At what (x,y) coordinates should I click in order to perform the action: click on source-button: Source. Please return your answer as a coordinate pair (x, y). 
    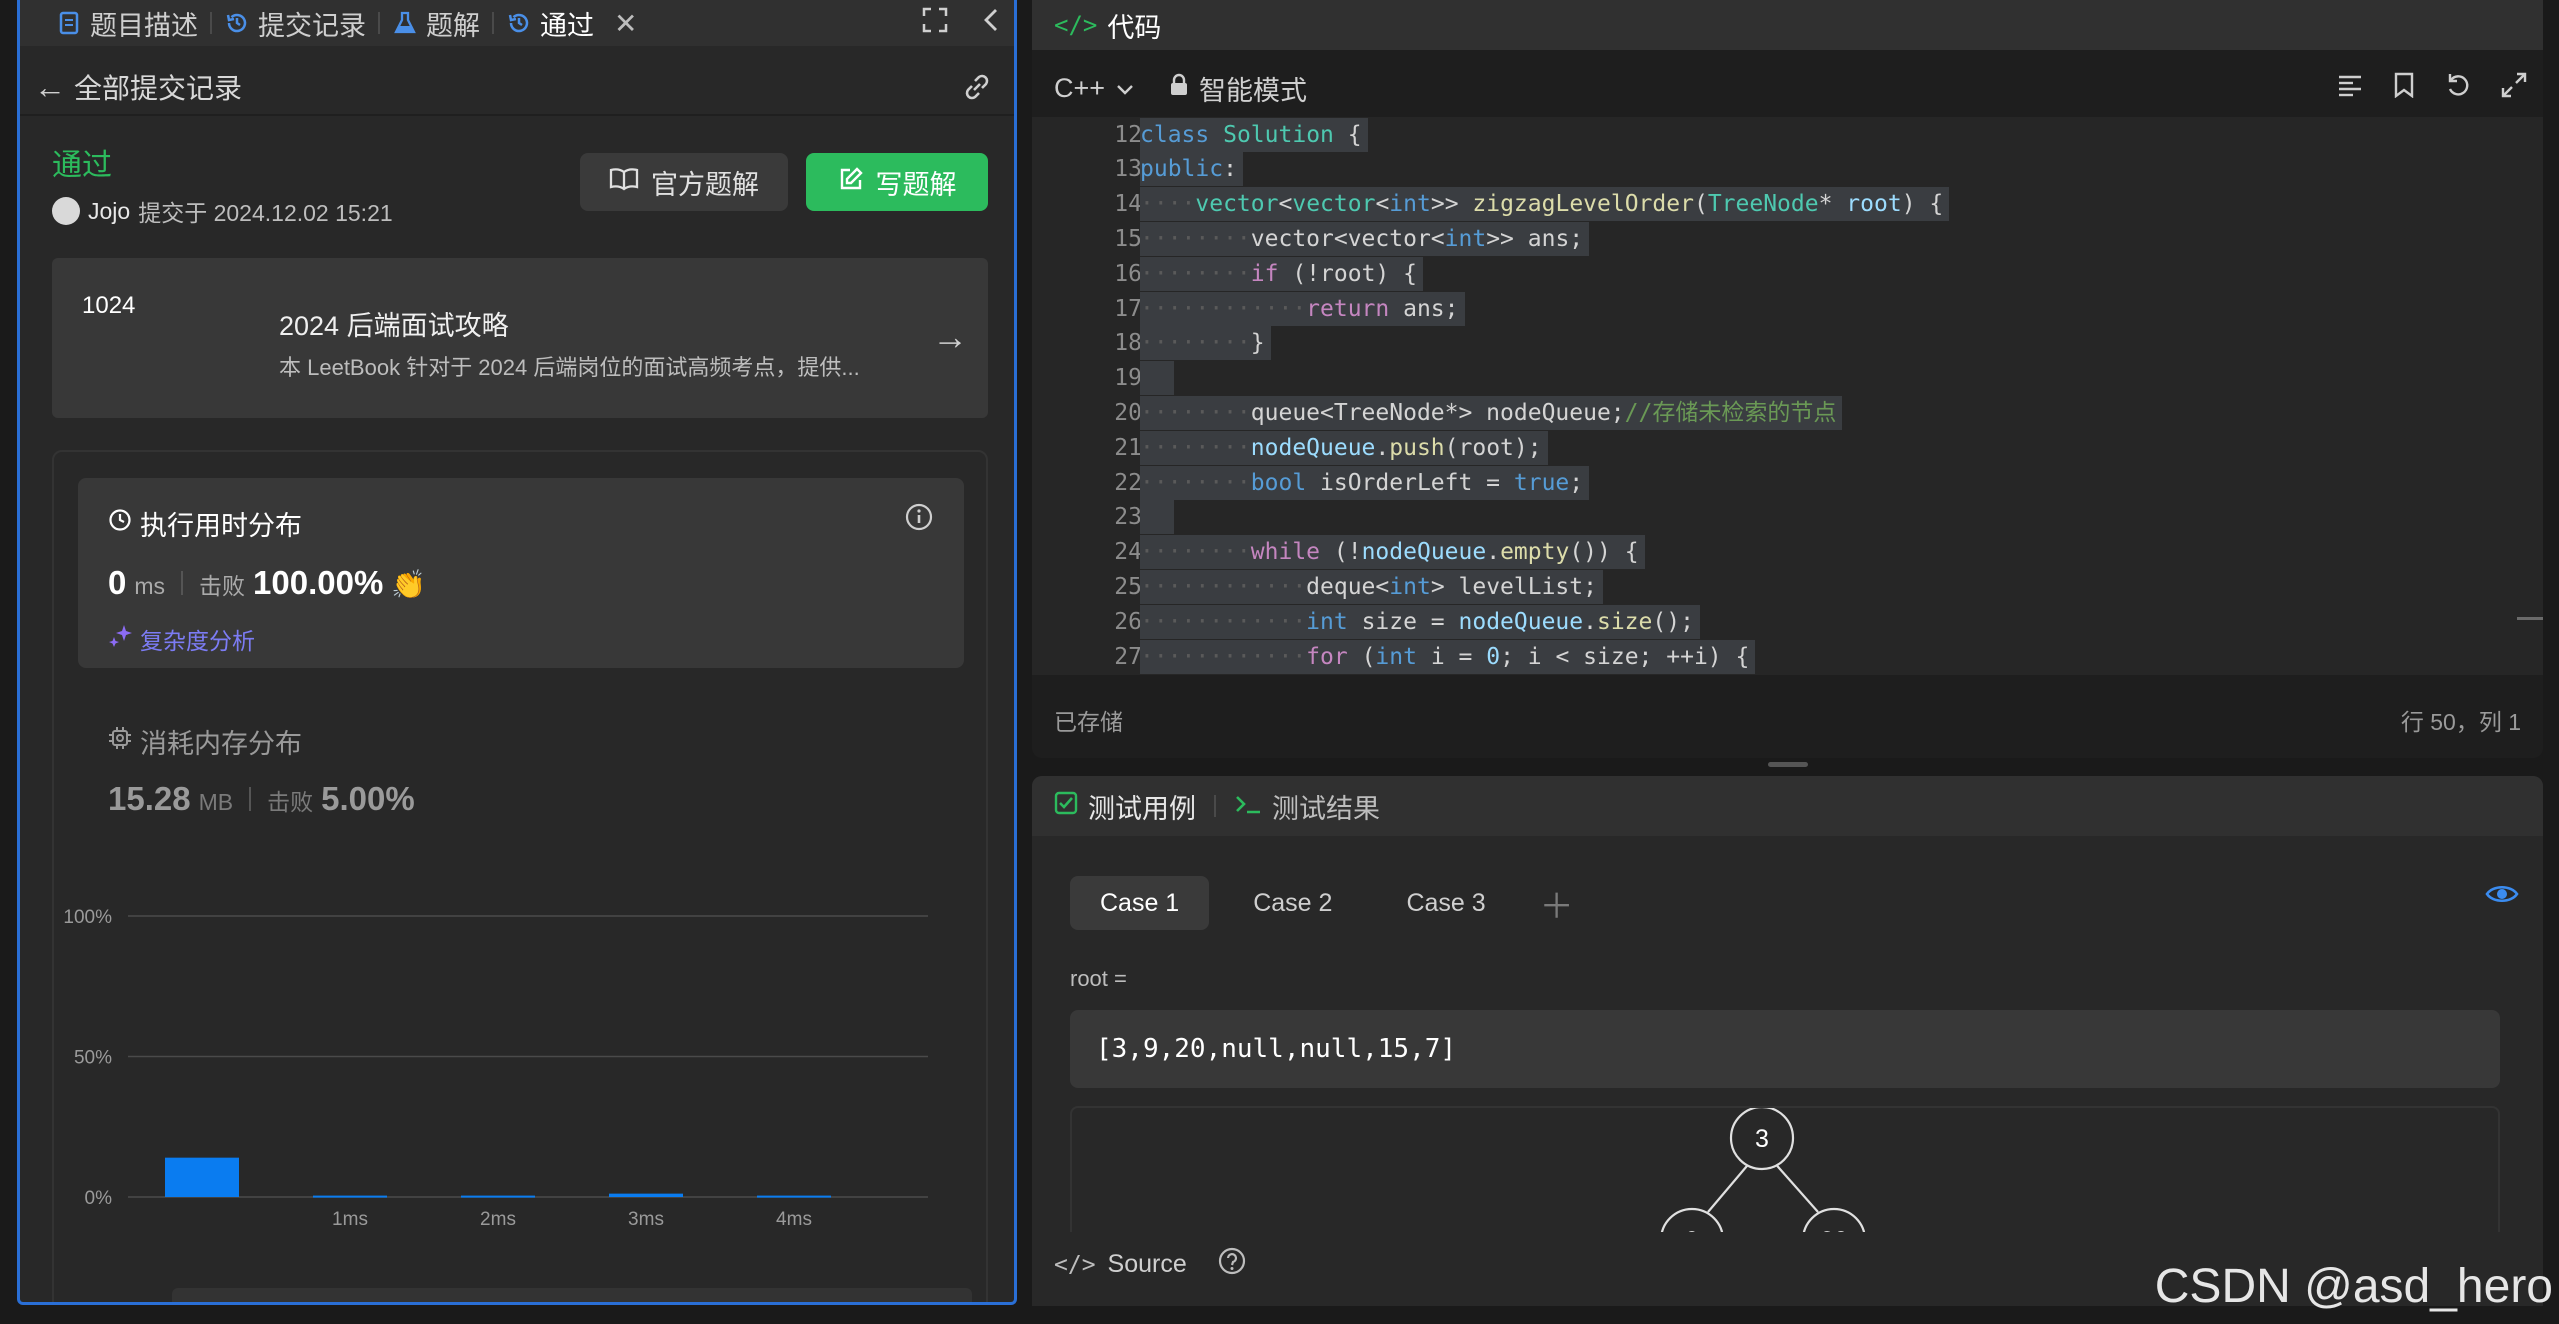
    Looking at the image, I should click on (1147, 1264).